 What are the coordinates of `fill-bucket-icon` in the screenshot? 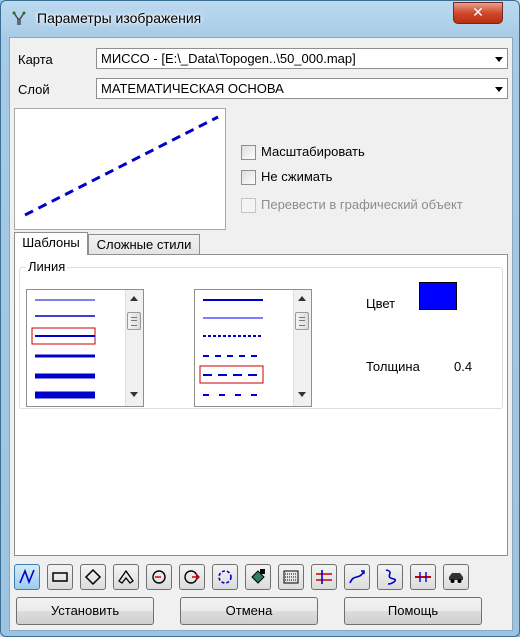 It's located at (258, 576).